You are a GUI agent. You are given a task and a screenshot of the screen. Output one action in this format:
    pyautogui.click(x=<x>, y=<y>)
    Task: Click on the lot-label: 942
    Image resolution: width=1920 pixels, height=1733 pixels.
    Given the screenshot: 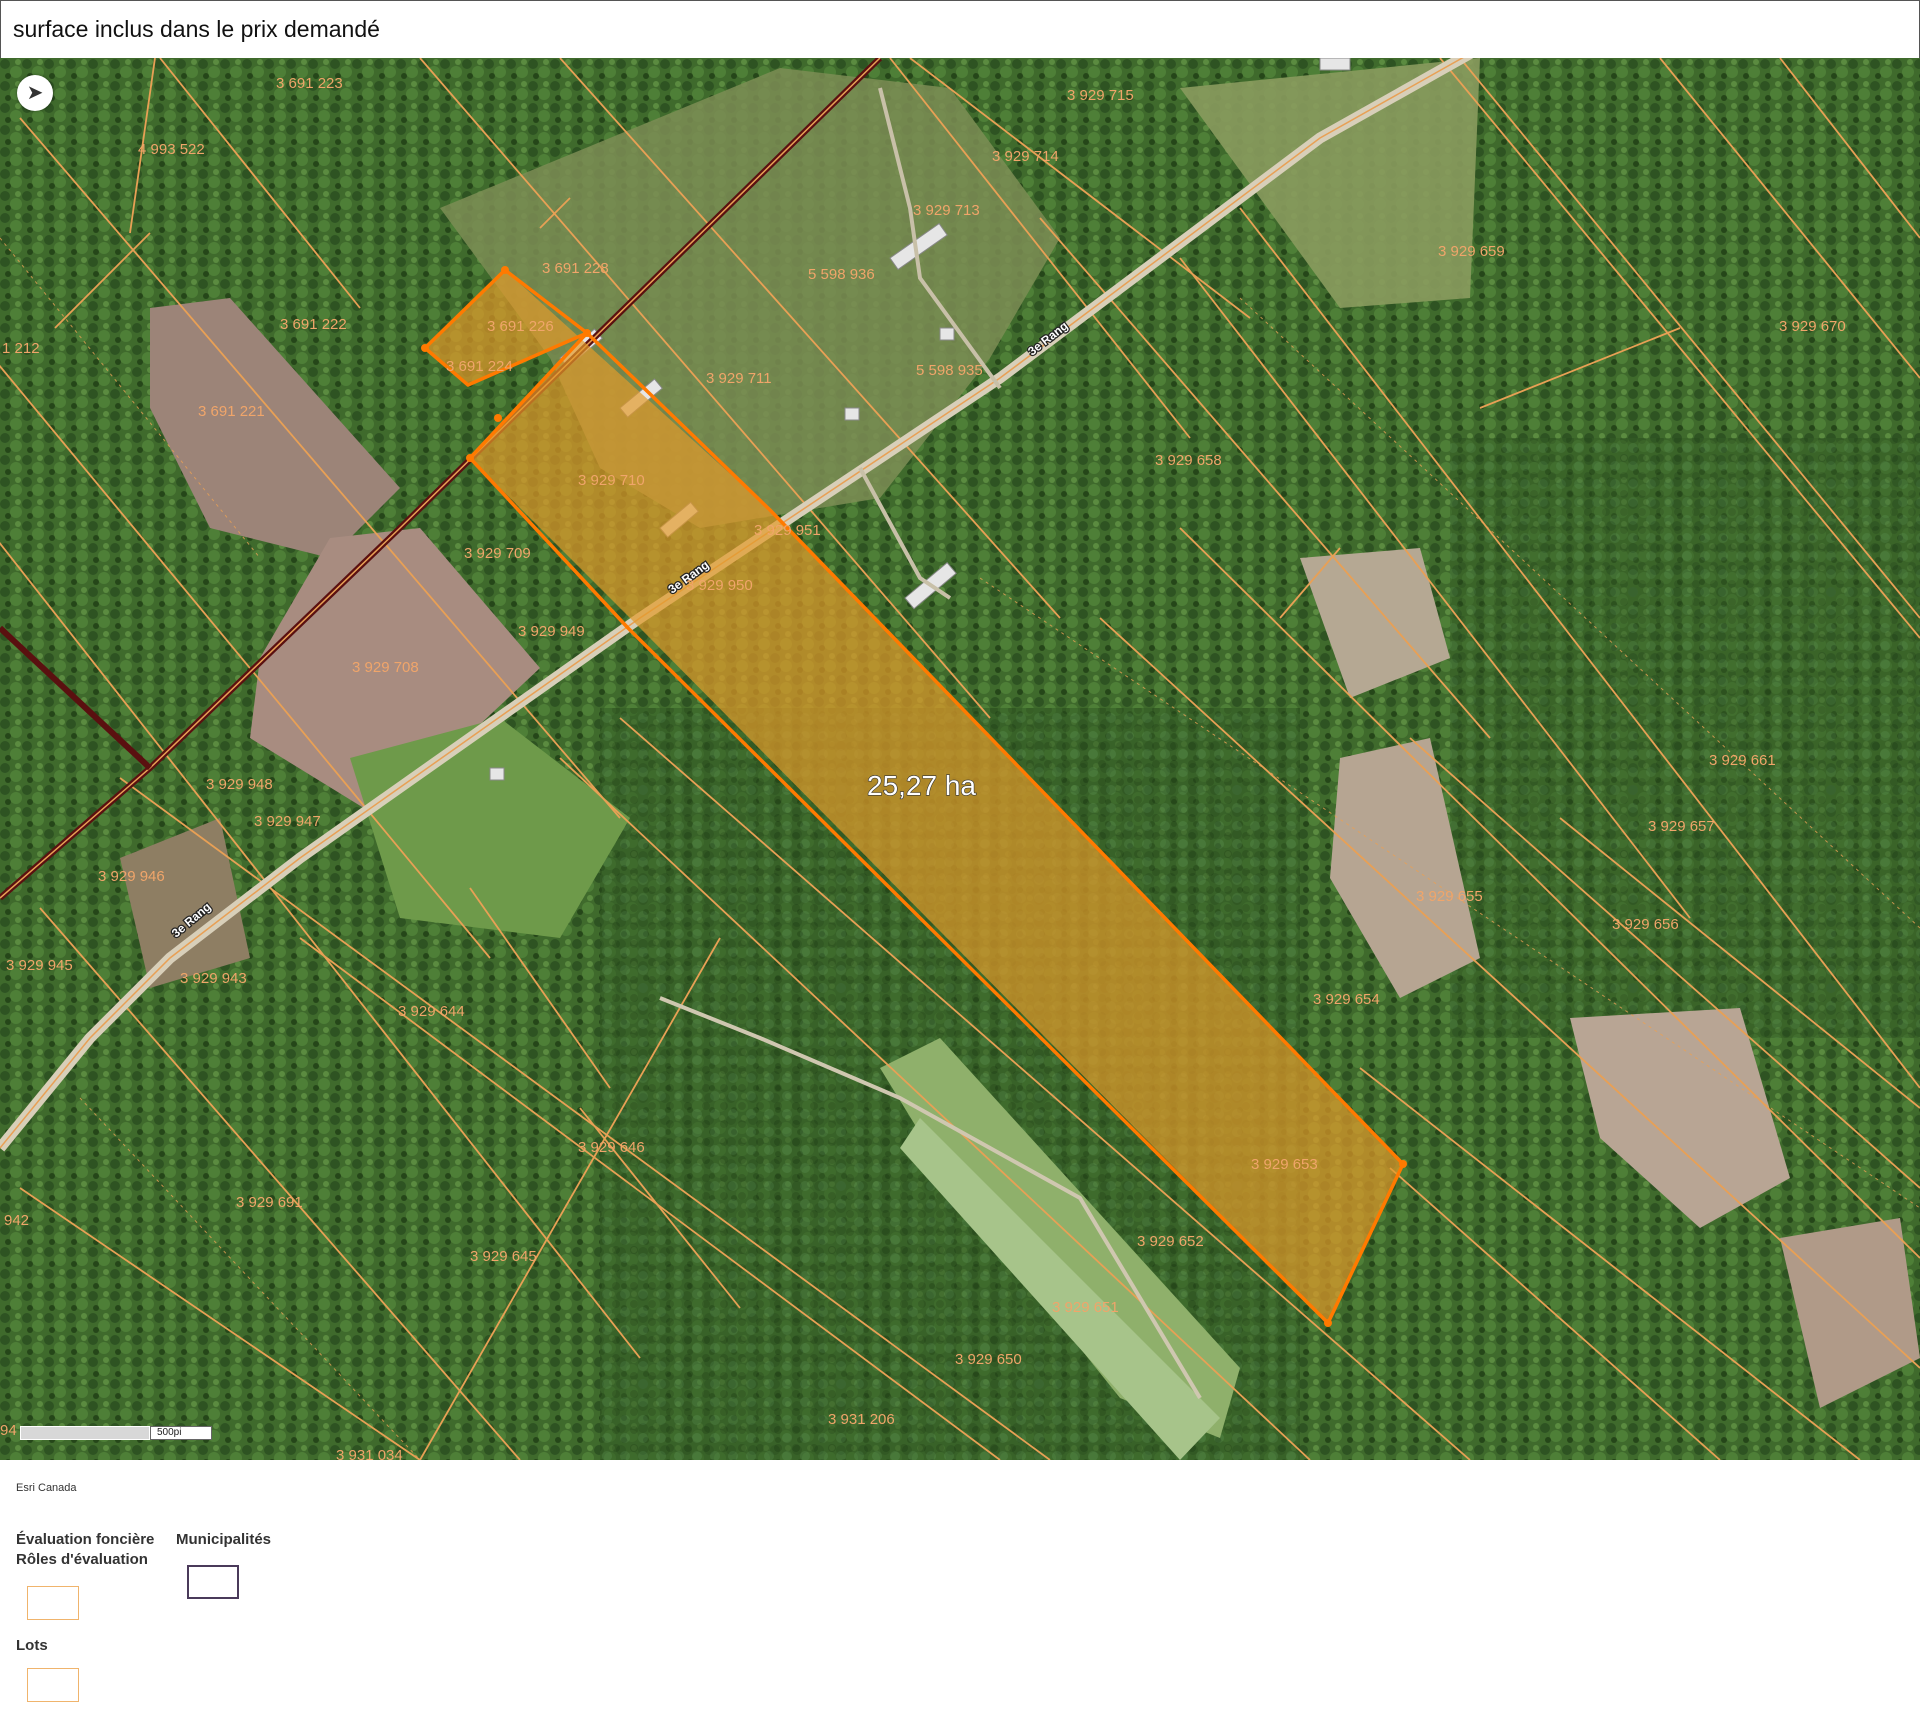 What is the action you would take?
    pyautogui.click(x=16, y=1220)
    